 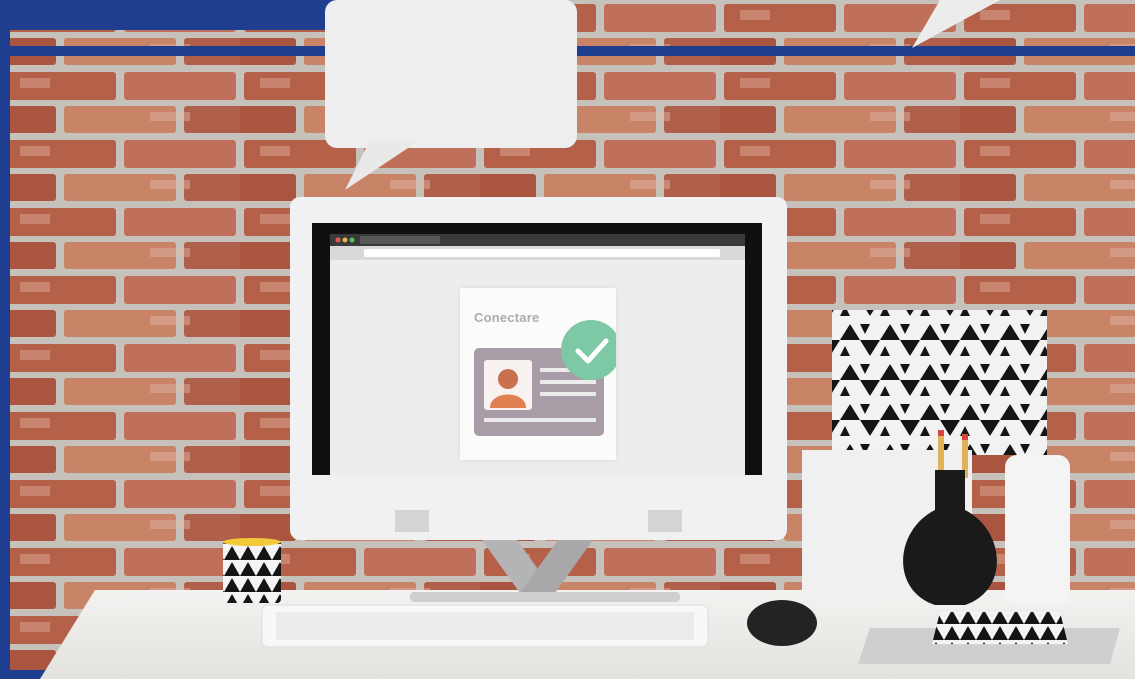 What do you see at coordinates (252, 571) in the screenshot?
I see `patterned-mug` at bounding box center [252, 571].